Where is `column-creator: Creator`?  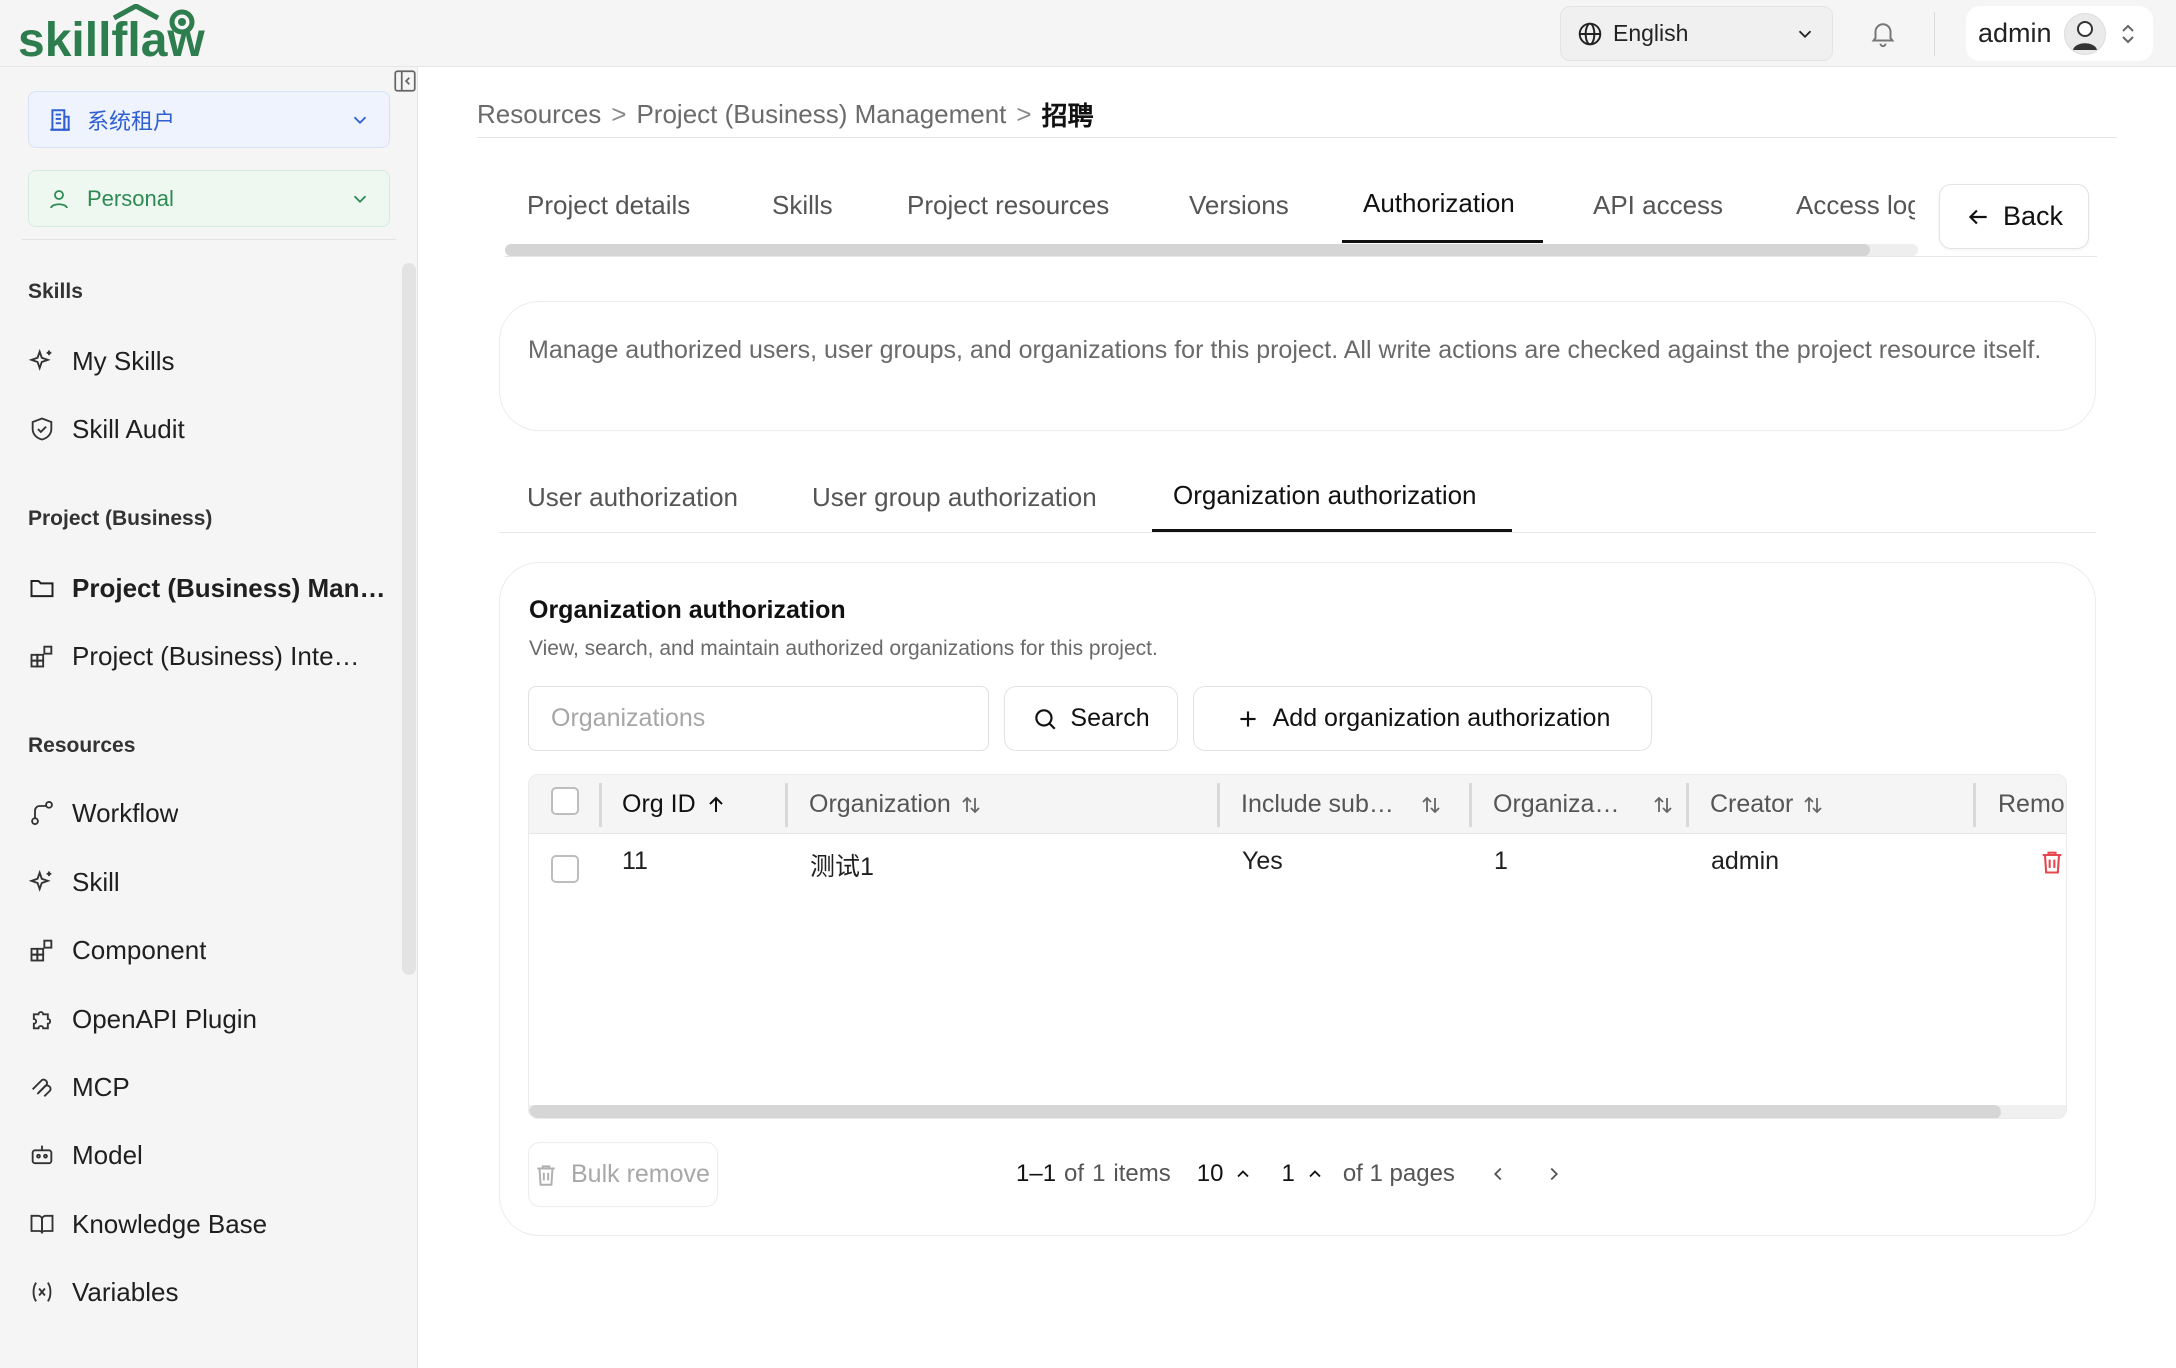 column-creator: Creator is located at coordinates (1830, 804).